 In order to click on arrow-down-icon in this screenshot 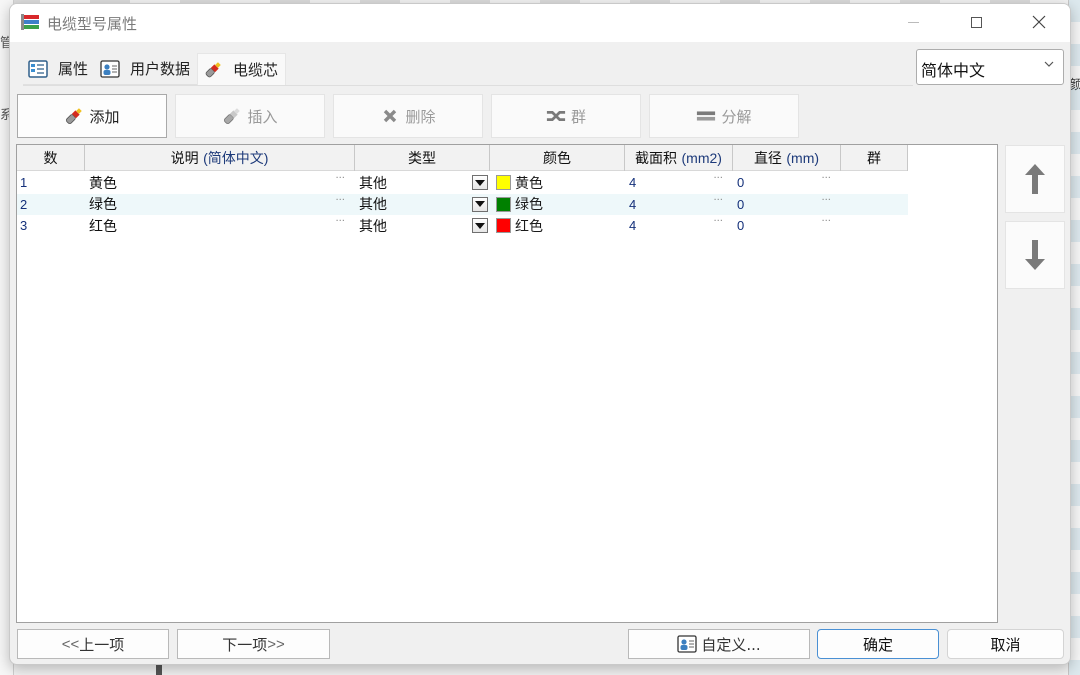, I will do `click(1035, 255)`.